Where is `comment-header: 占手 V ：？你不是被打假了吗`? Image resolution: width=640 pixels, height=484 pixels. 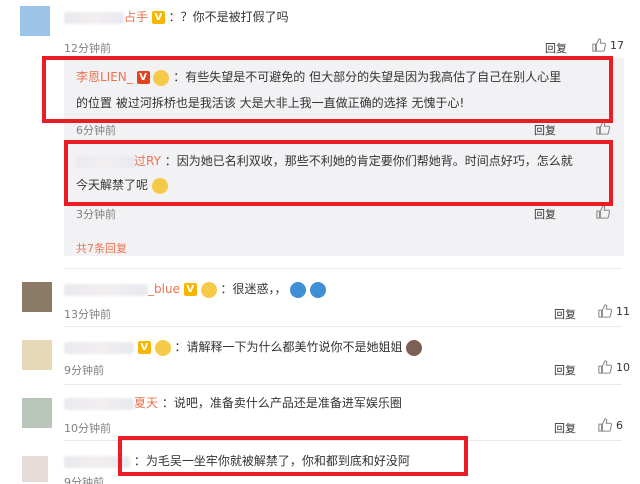
comment-header: 占手 V ：？你不是被打假了吗 is located at coordinates (176, 17).